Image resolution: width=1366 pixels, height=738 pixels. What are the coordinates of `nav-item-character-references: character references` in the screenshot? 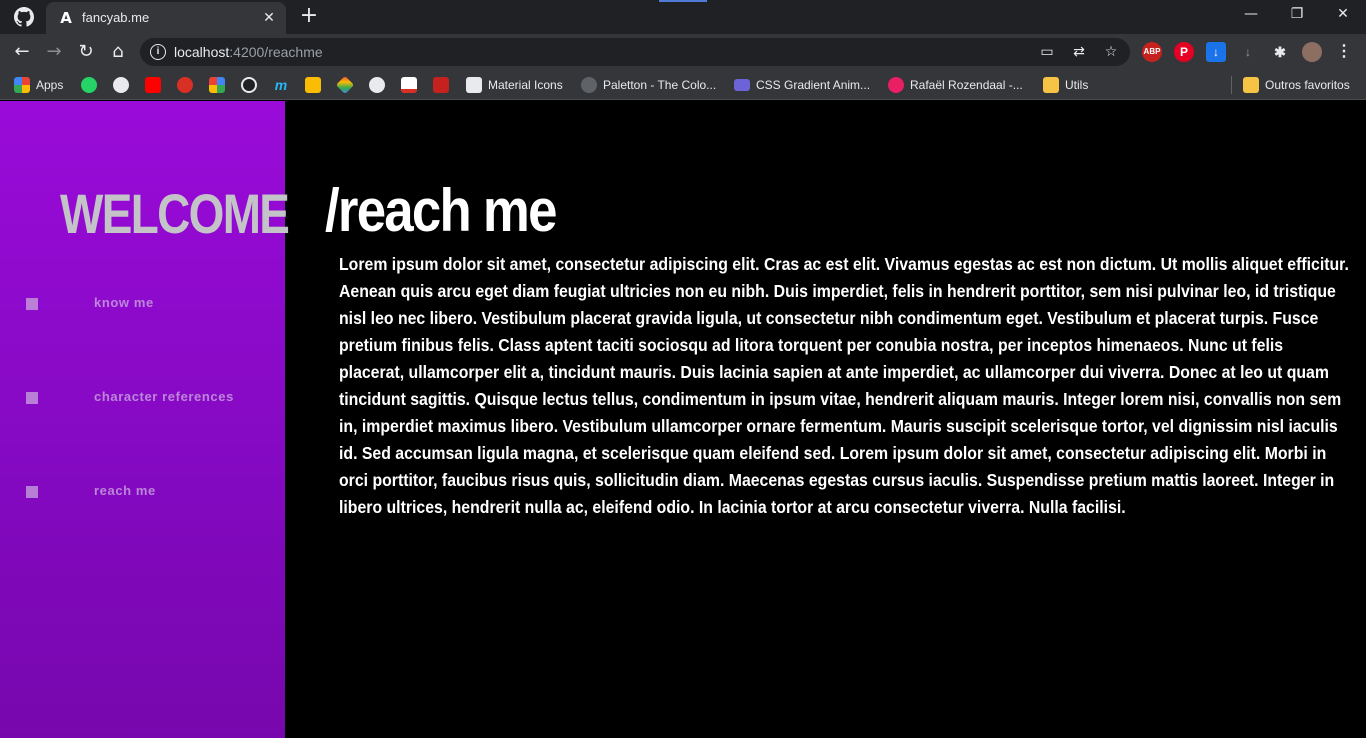 It's located at (151, 398).